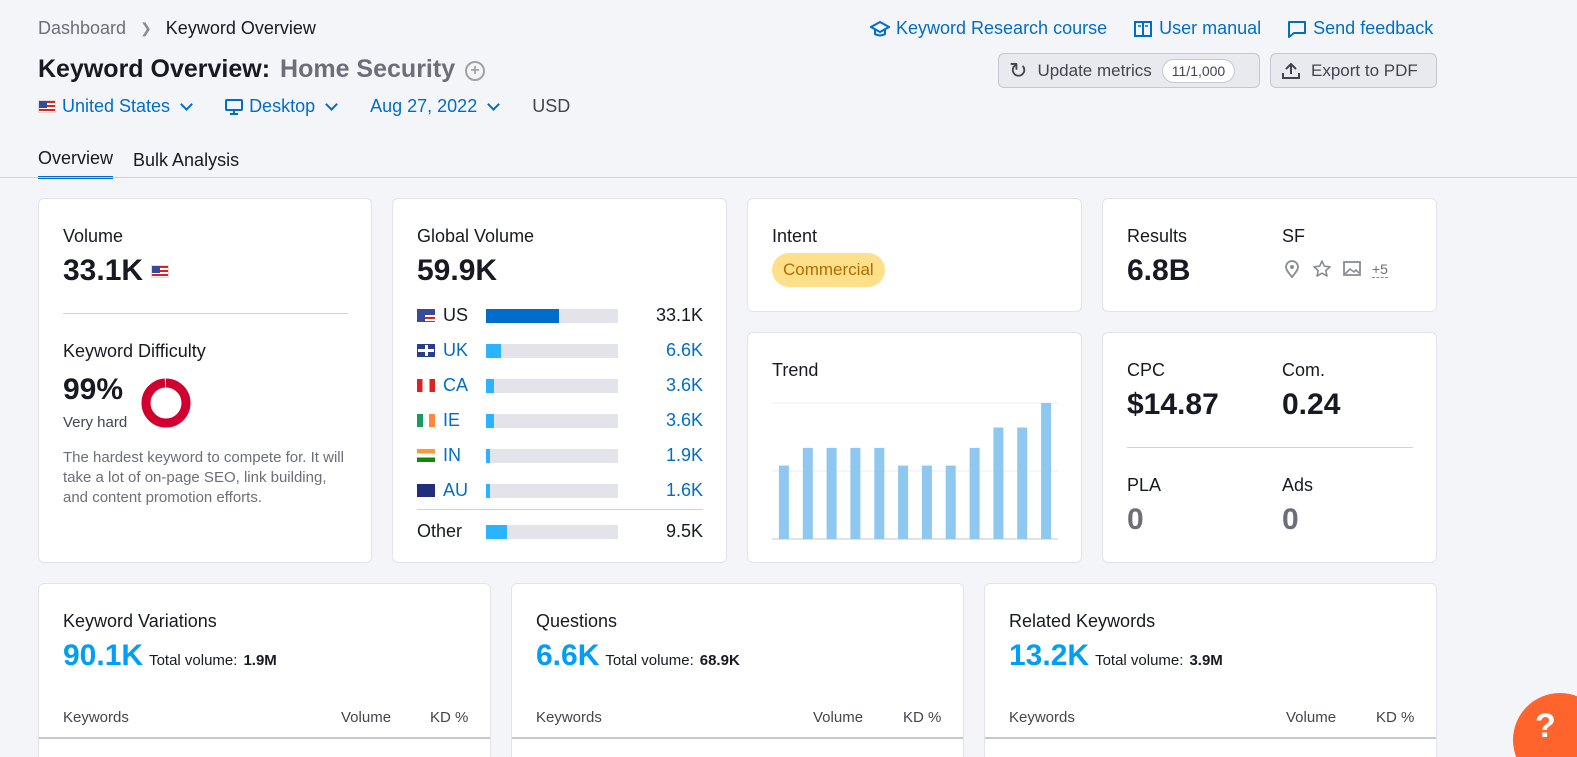 Image resolution: width=1577 pixels, height=757 pixels. What do you see at coordinates (1545, 725) in the screenshot?
I see `help-button: ?` at bounding box center [1545, 725].